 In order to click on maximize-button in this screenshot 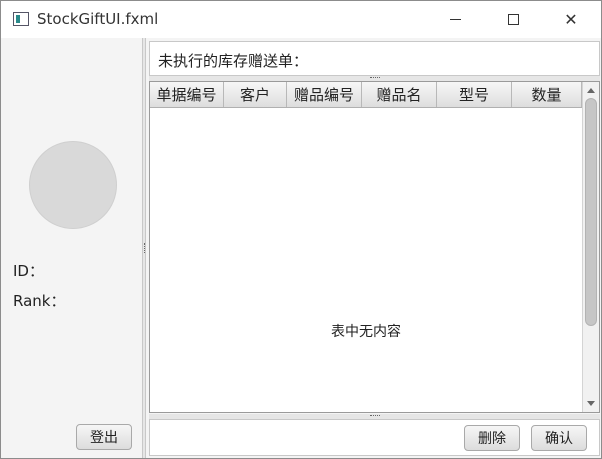, I will do `click(513, 19)`.